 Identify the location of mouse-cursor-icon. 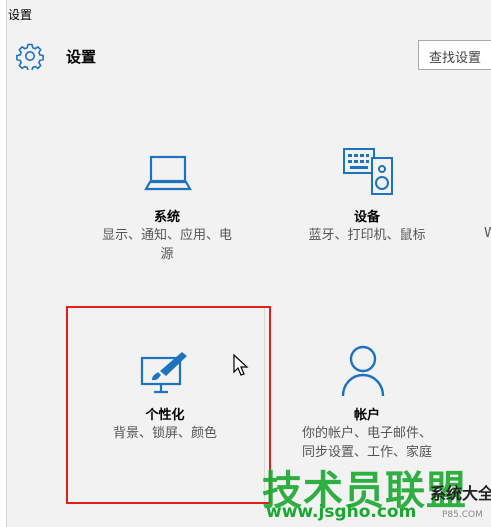
(241, 365).